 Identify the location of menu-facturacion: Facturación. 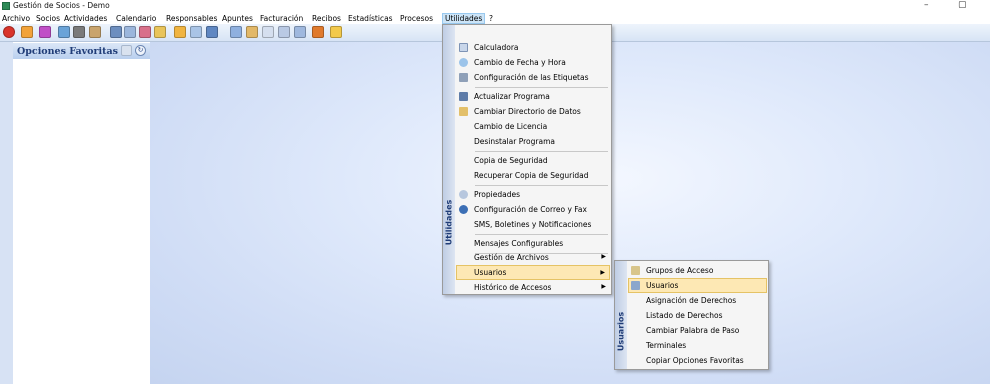
(281, 18).